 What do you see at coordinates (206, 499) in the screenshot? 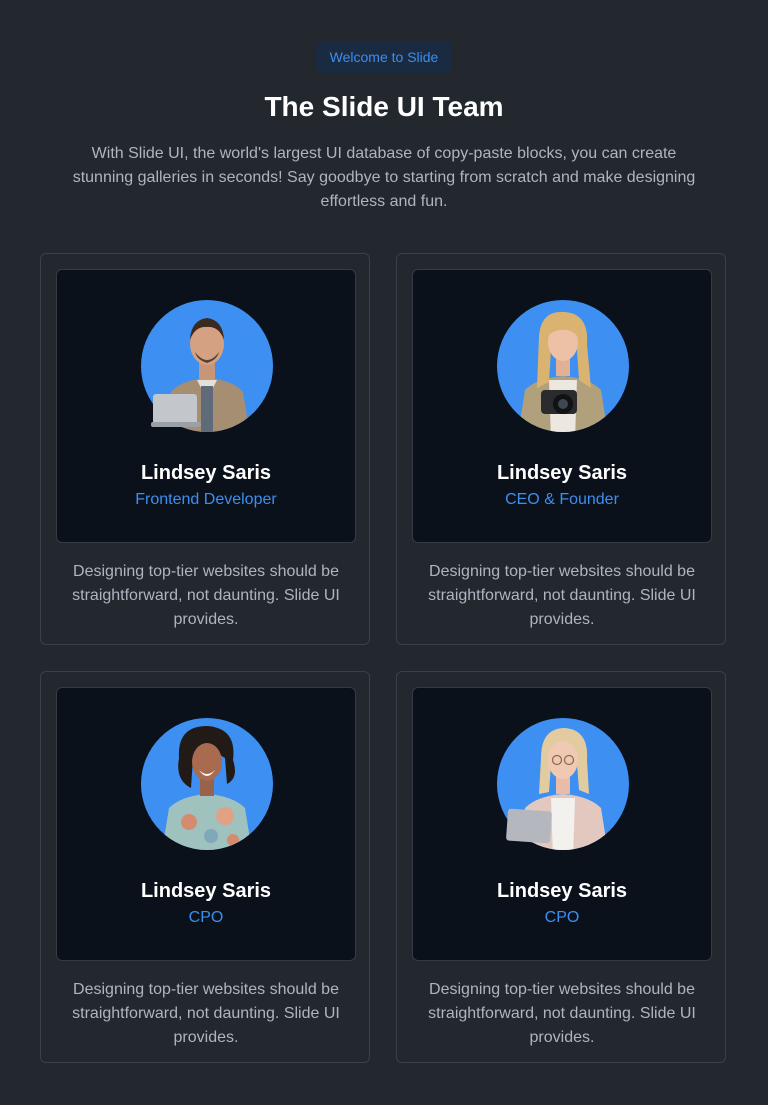
I see `member-role: Frontend Developer` at bounding box center [206, 499].